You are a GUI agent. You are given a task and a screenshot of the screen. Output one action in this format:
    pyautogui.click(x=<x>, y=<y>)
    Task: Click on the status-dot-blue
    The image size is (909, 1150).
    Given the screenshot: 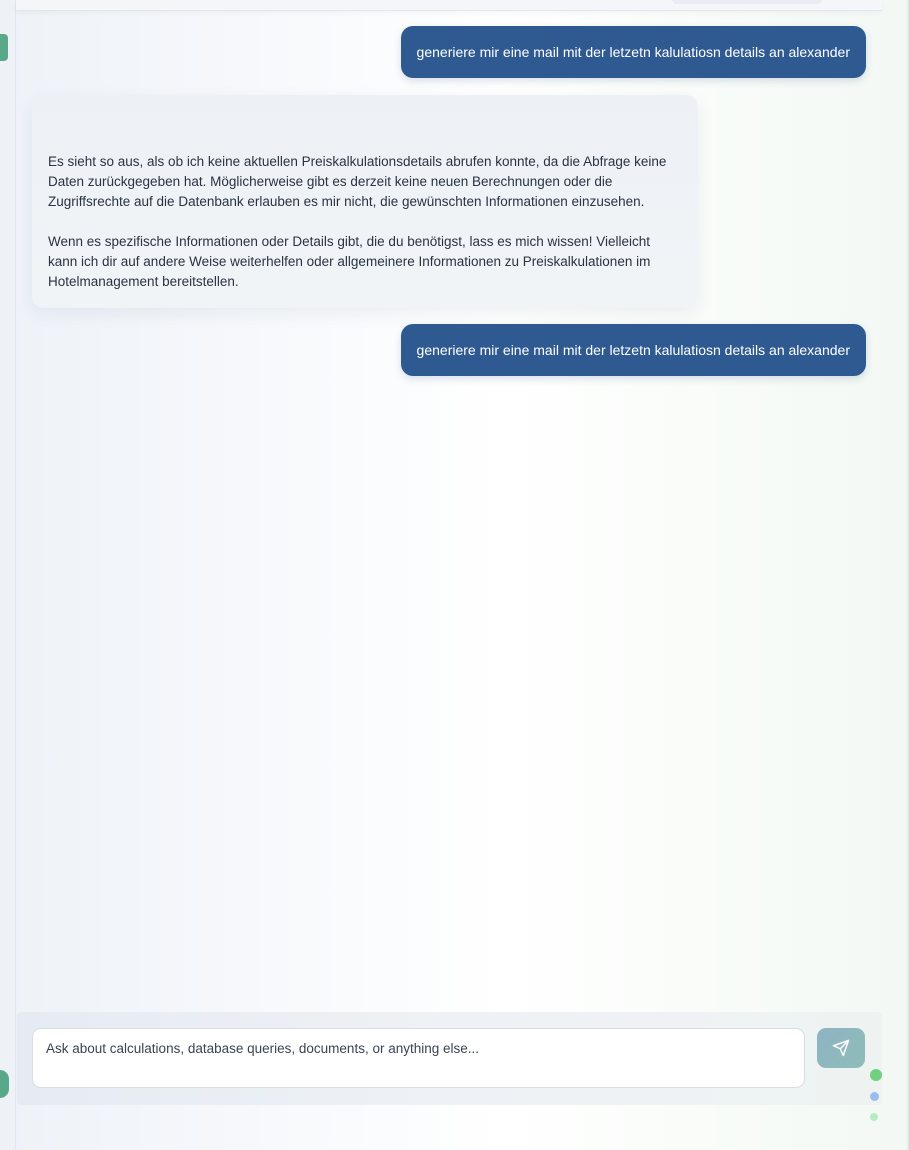 What is the action you would take?
    pyautogui.click(x=874, y=1096)
    